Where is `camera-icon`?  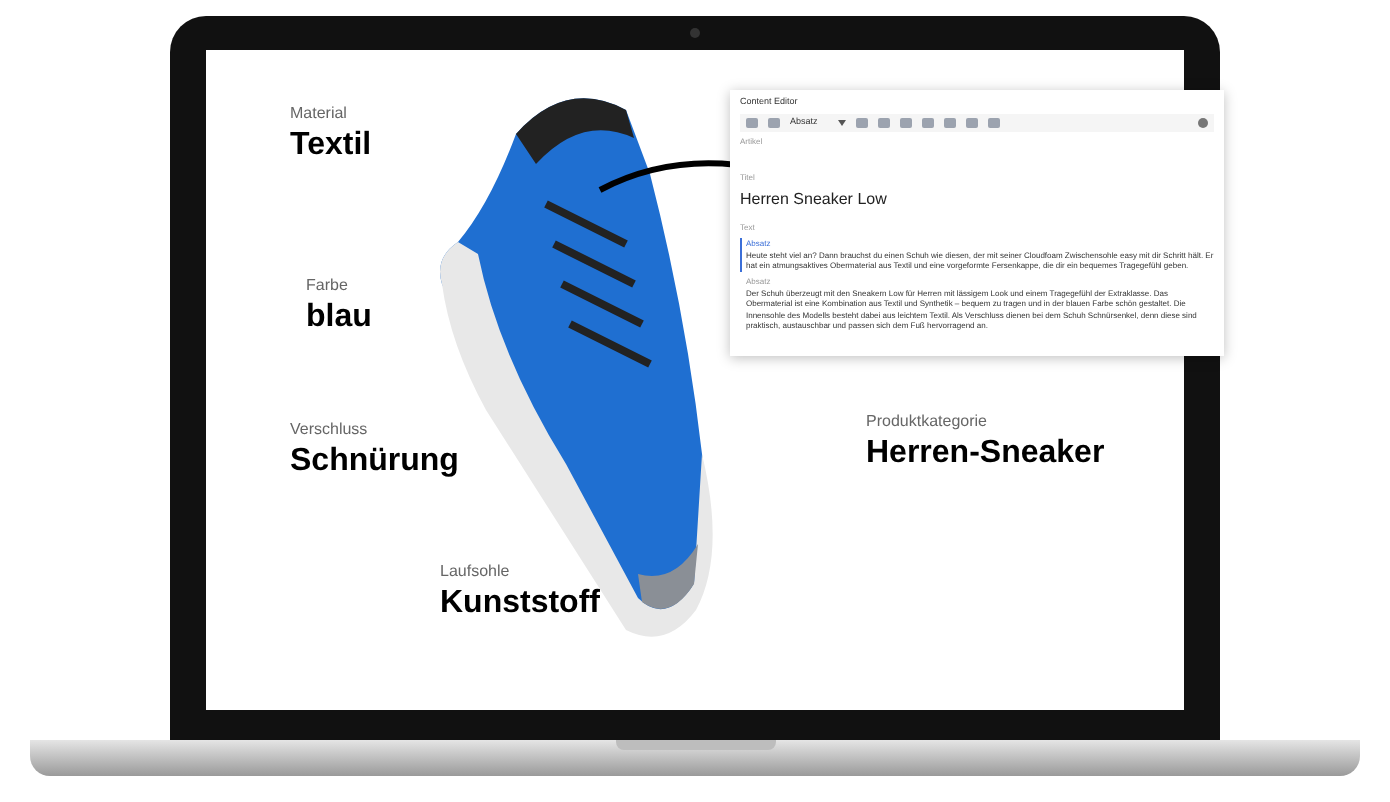
camera-icon is located at coordinates (695, 33).